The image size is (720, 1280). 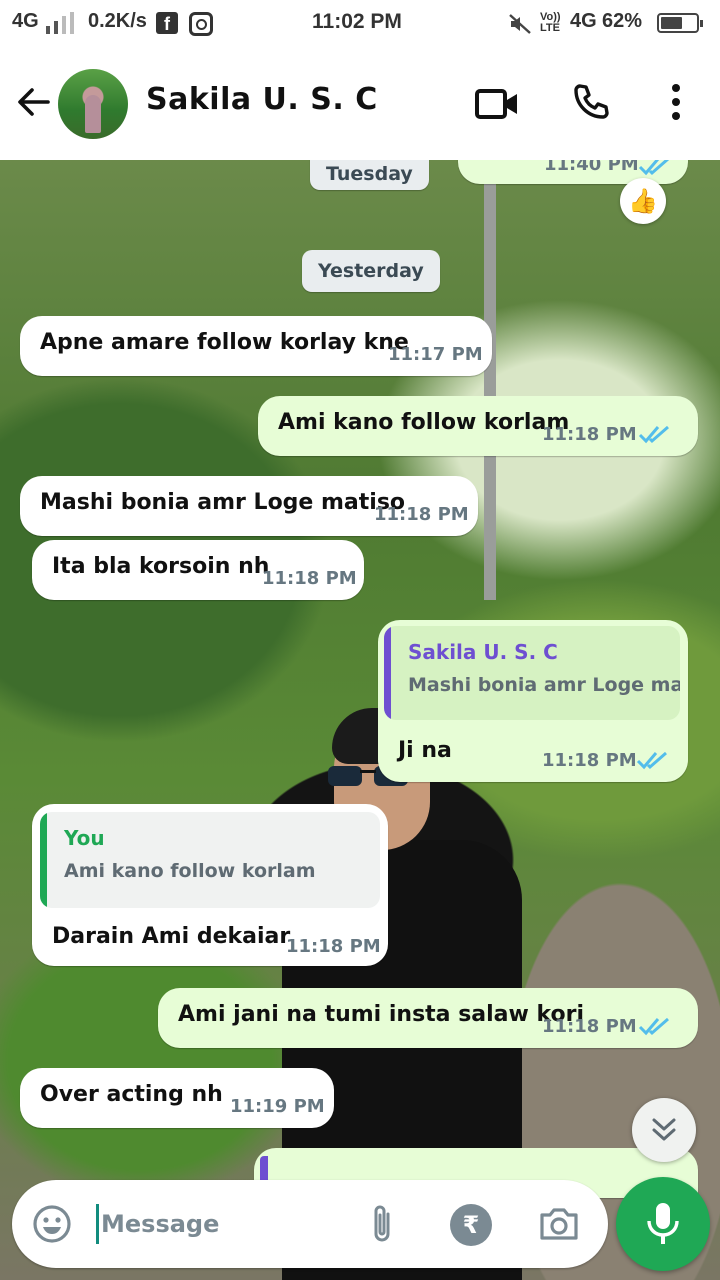 I want to click on message-text: Ami kano follow korlam, so click(x=424, y=422).